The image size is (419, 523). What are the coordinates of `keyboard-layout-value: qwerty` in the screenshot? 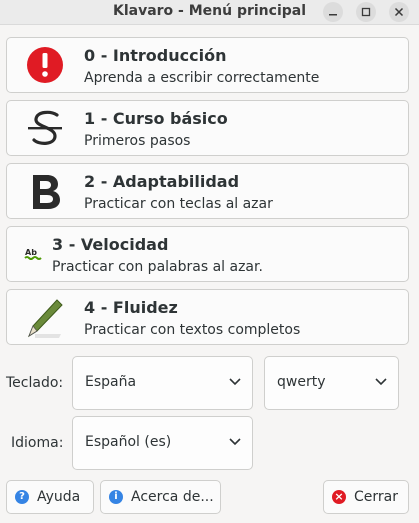 It's located at (301, 382).